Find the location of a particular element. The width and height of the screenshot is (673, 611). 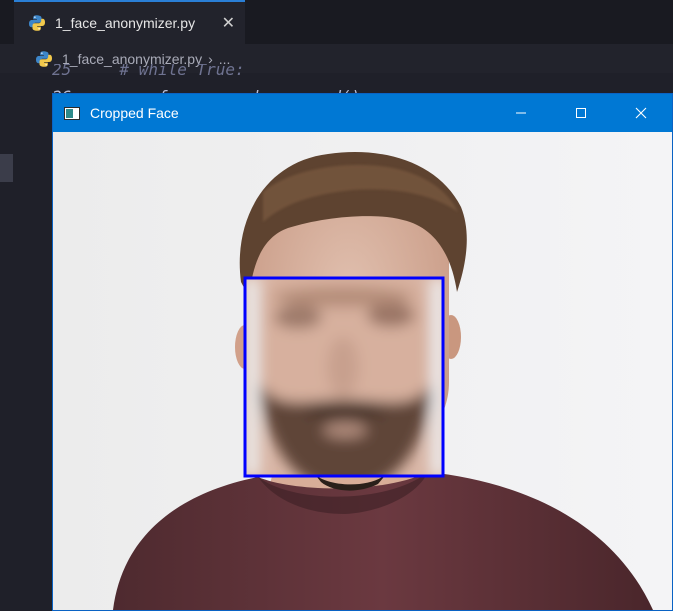

close-button is located at coordinates (641, 113).